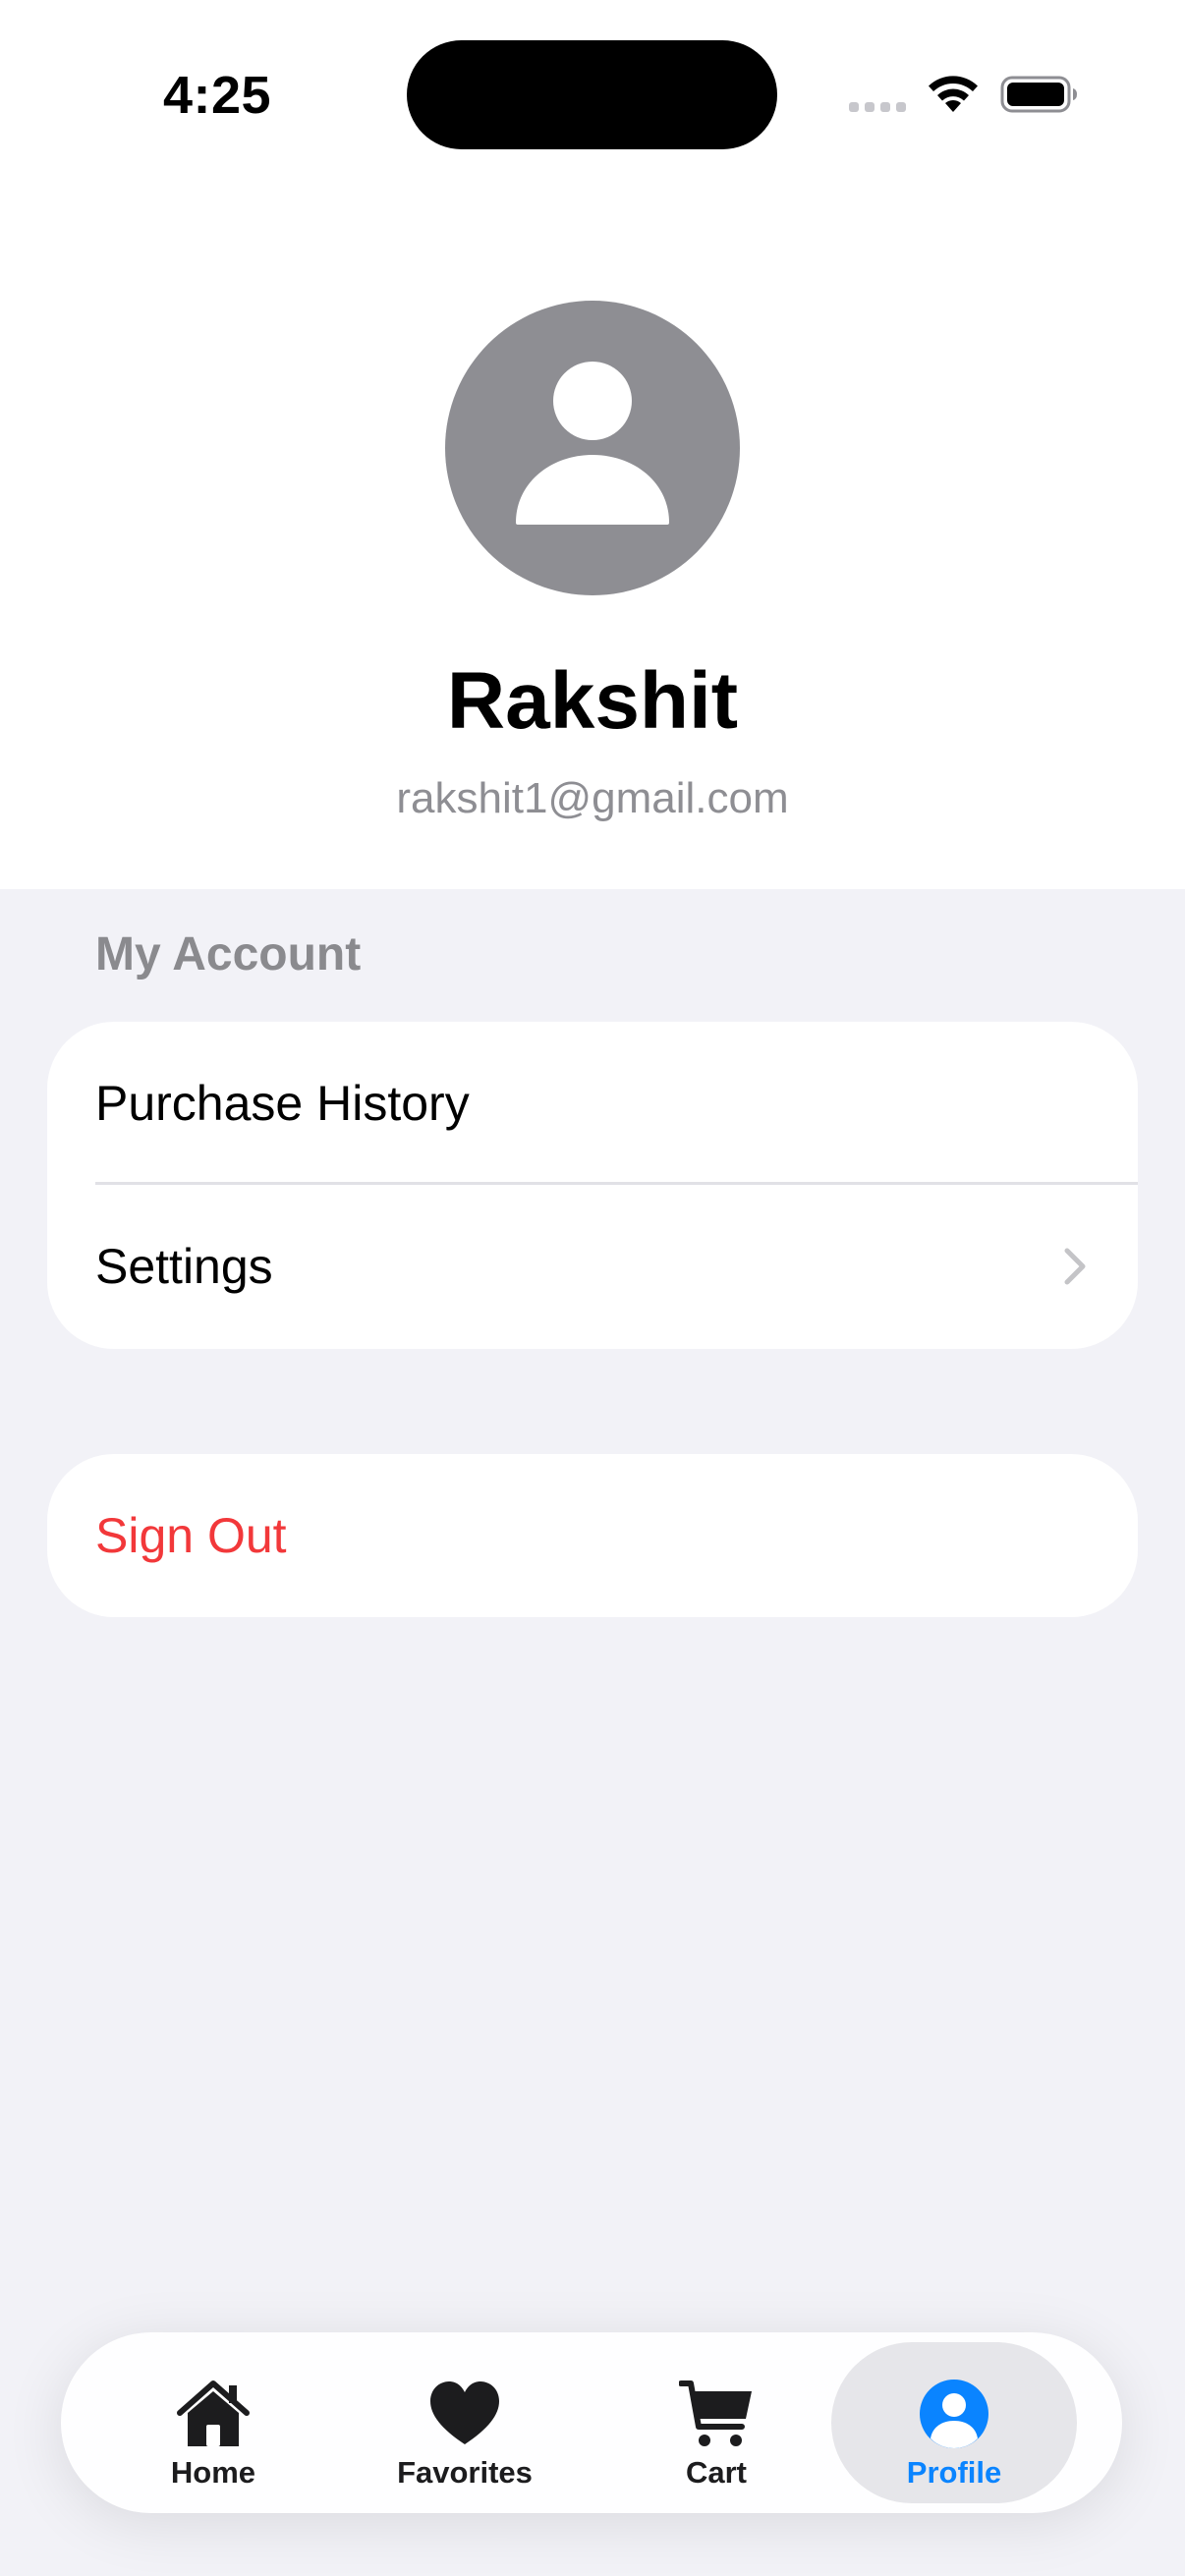 The image size is (1185, 2576). What do you see at coordinates (1075, 1266) in the screenshot?
I see `chevron-right-icon` at bounding box center [1075, 1266].